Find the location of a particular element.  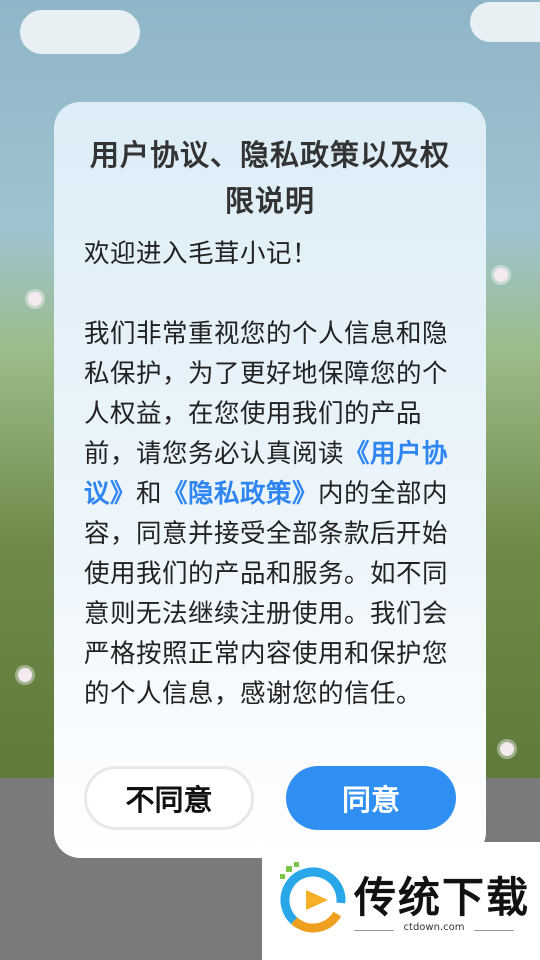

watermark-brand: 传统下载 is located at coordinates (442, 897).